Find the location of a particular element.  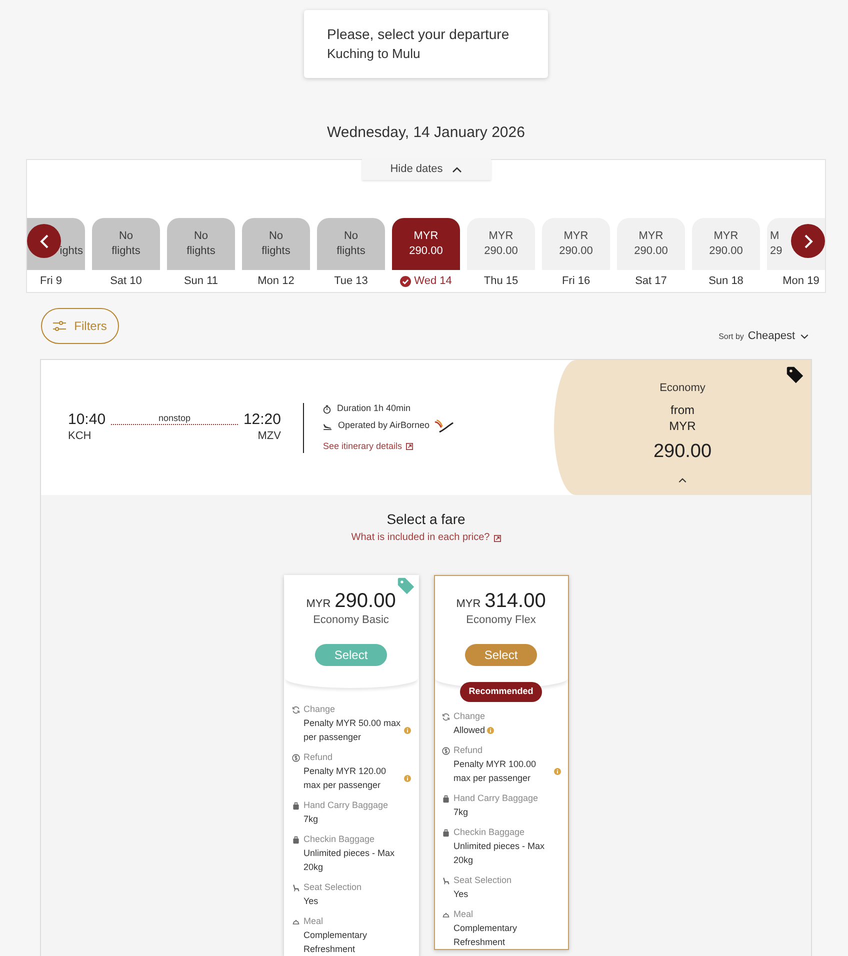

date-label: Sat 17 is located at coordinates (651, 281).